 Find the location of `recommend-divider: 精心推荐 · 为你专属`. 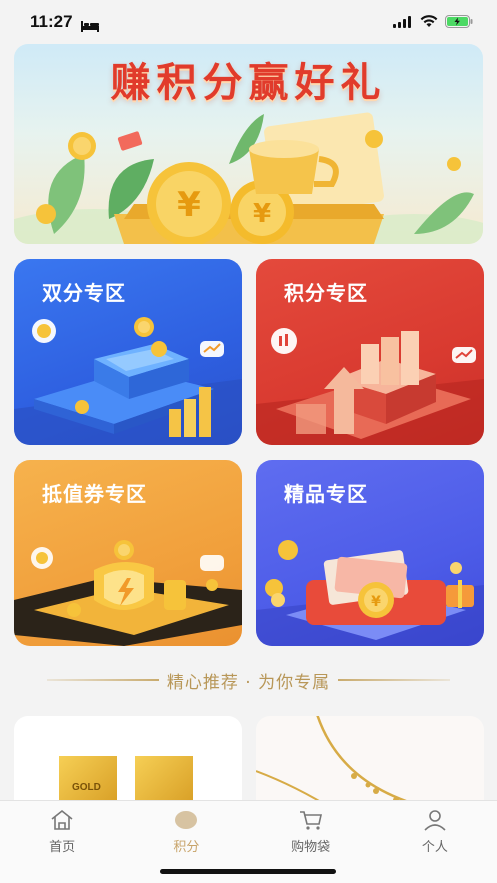

recommend-divider: 精心推荐 · 为你专属 is located at coordinates (248, 680).